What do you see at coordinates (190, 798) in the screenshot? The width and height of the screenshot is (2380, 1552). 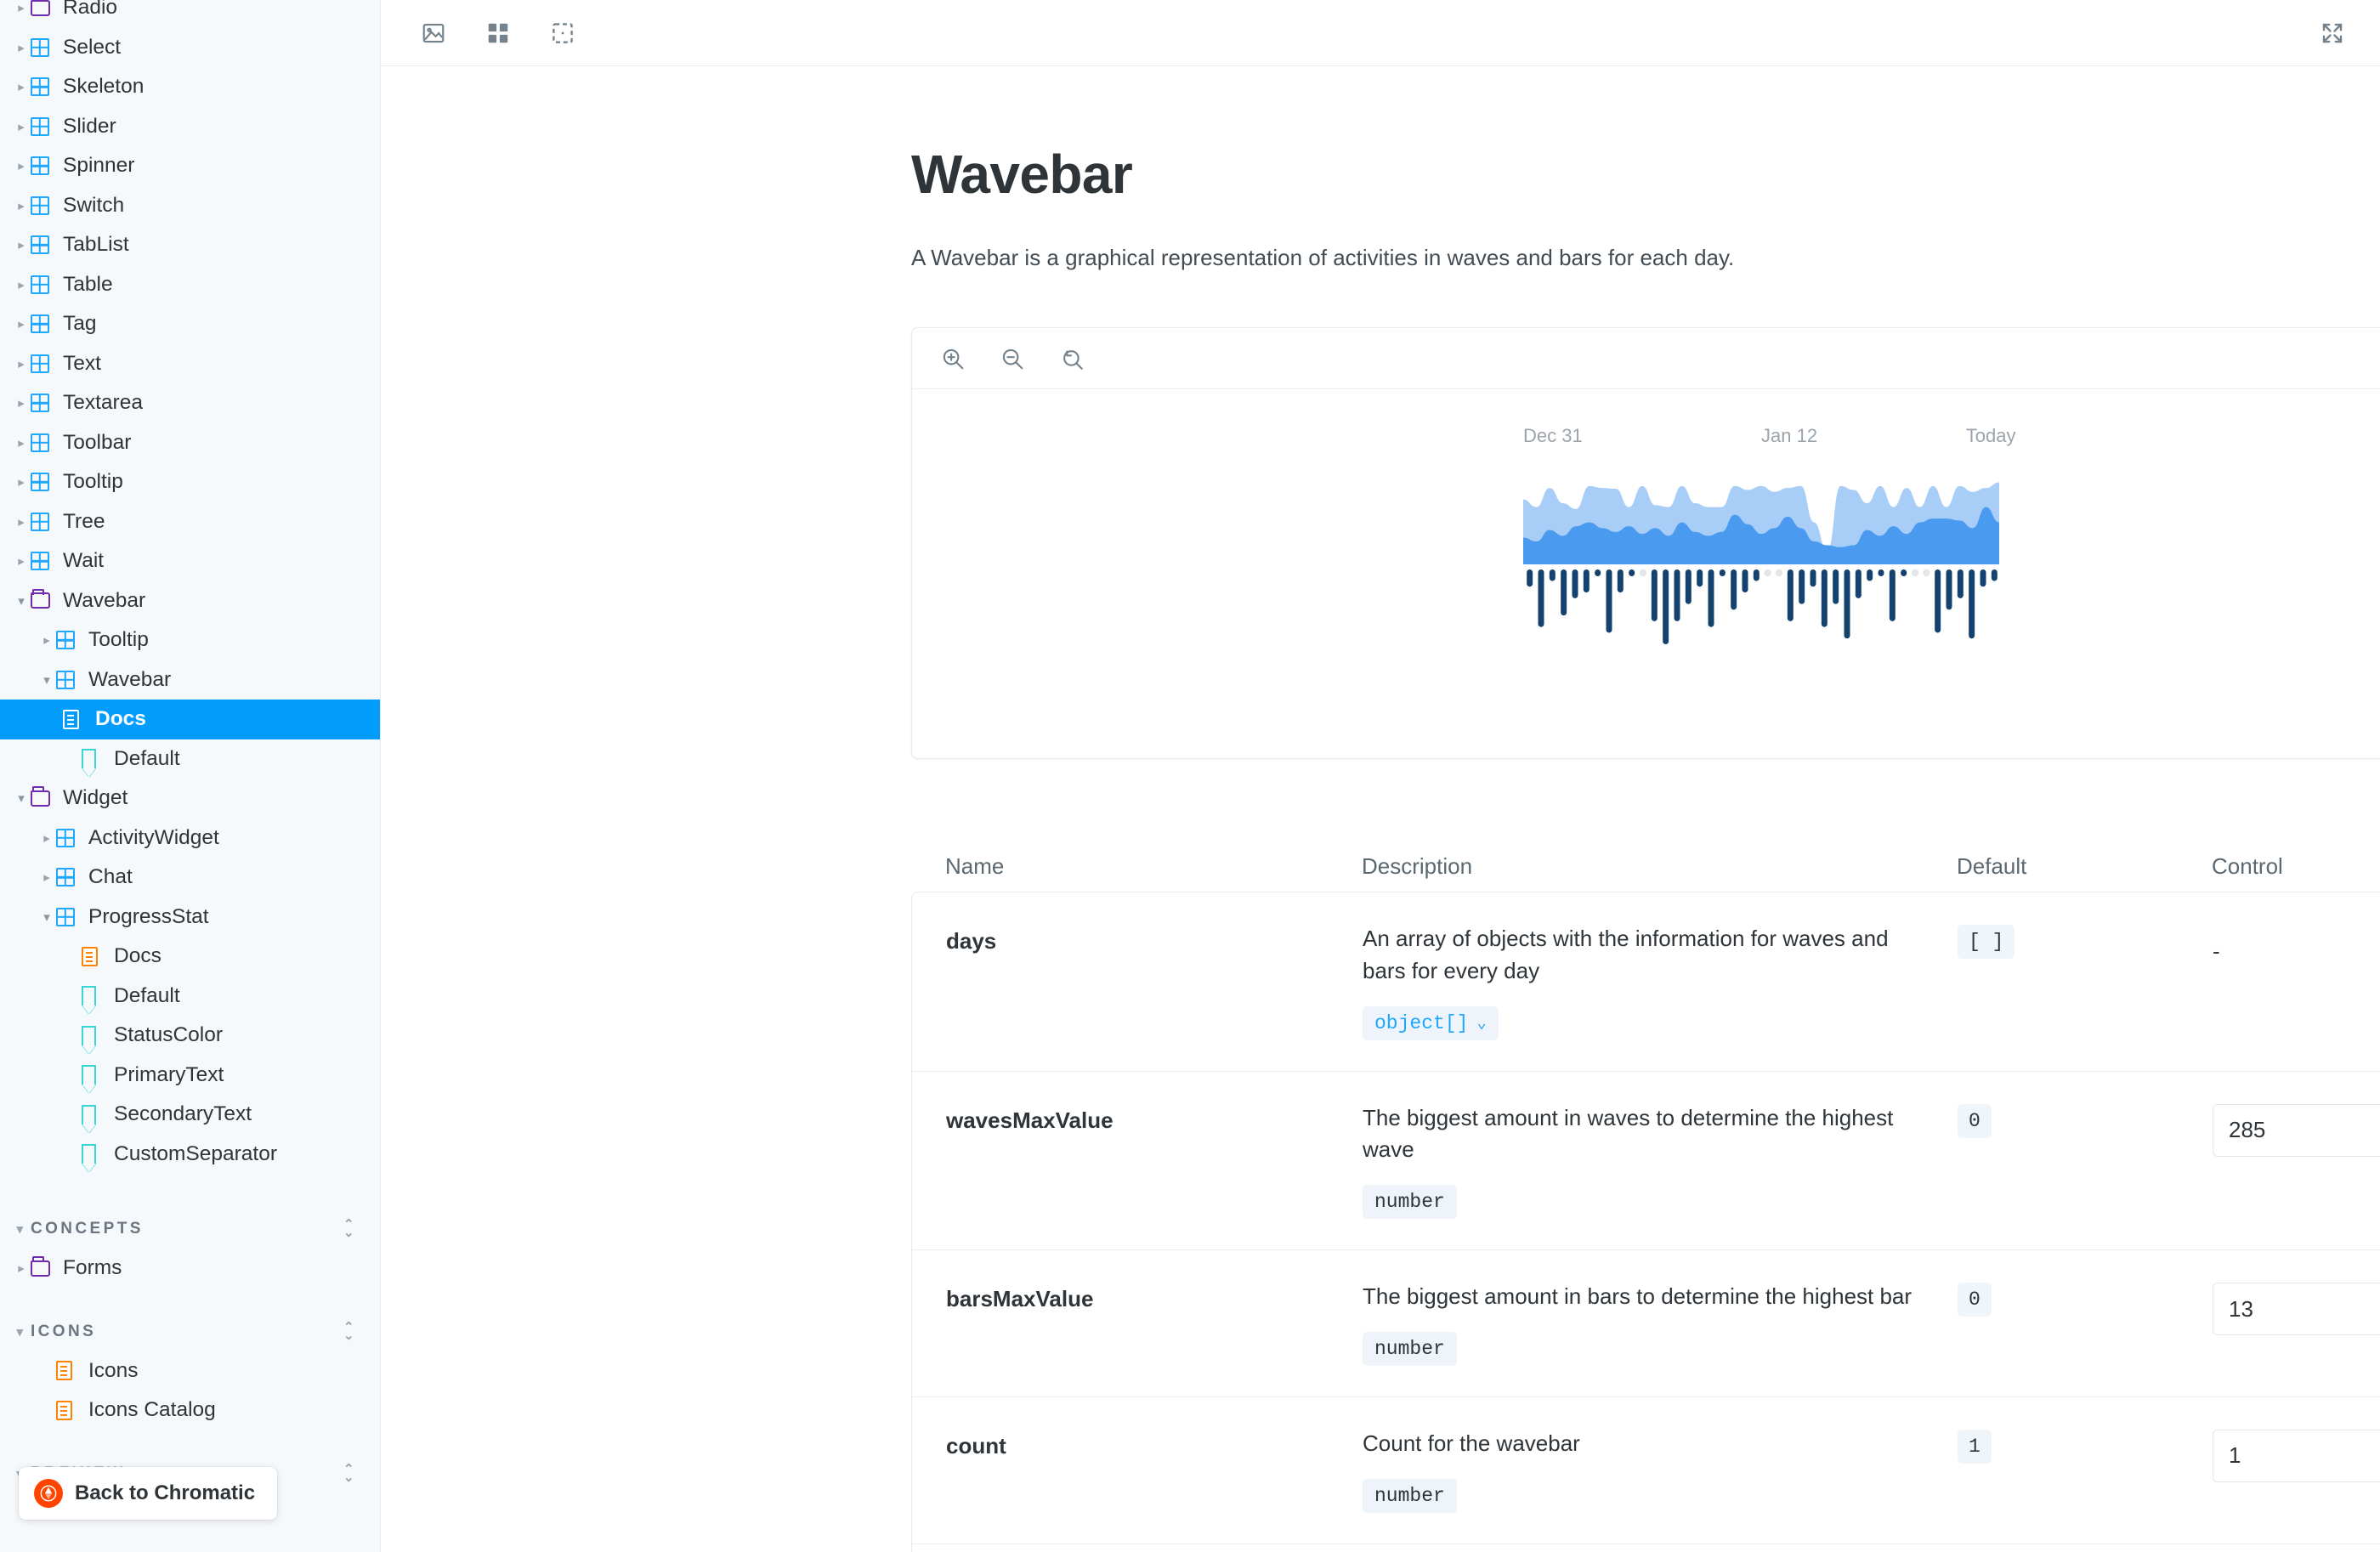 I see `sidebar-item-widget: ▾ Widget` at bounding box center [190, 798].